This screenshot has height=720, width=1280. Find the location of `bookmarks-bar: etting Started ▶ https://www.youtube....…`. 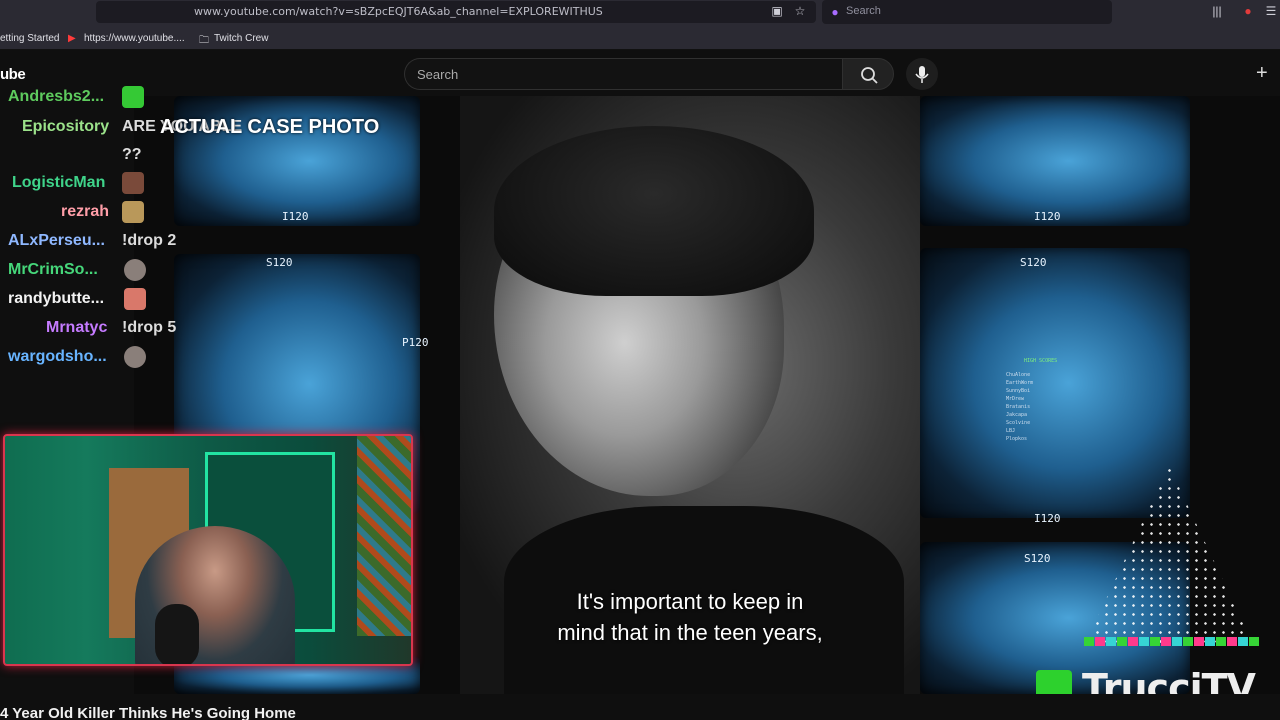

bookmarks-bar: etting Started ▶ https://www.youtube....… is located at coordinates (640, 39).